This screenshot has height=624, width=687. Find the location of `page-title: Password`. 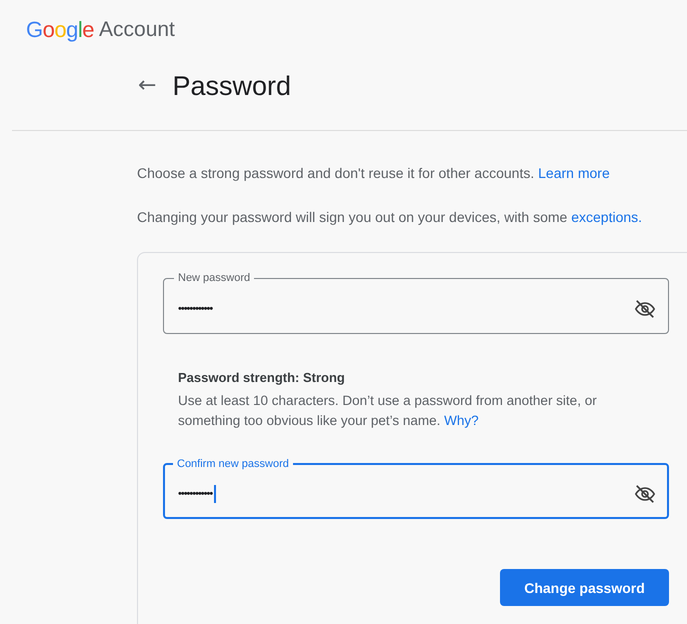

page-title: Password is located at coordinates (231, 86).